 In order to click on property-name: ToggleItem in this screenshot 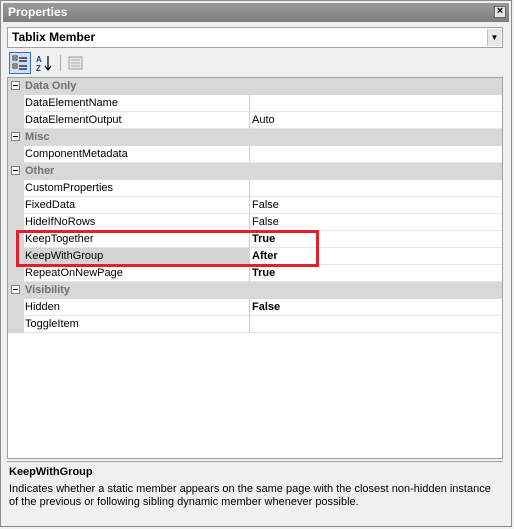, I will do `click(137, 324)`.